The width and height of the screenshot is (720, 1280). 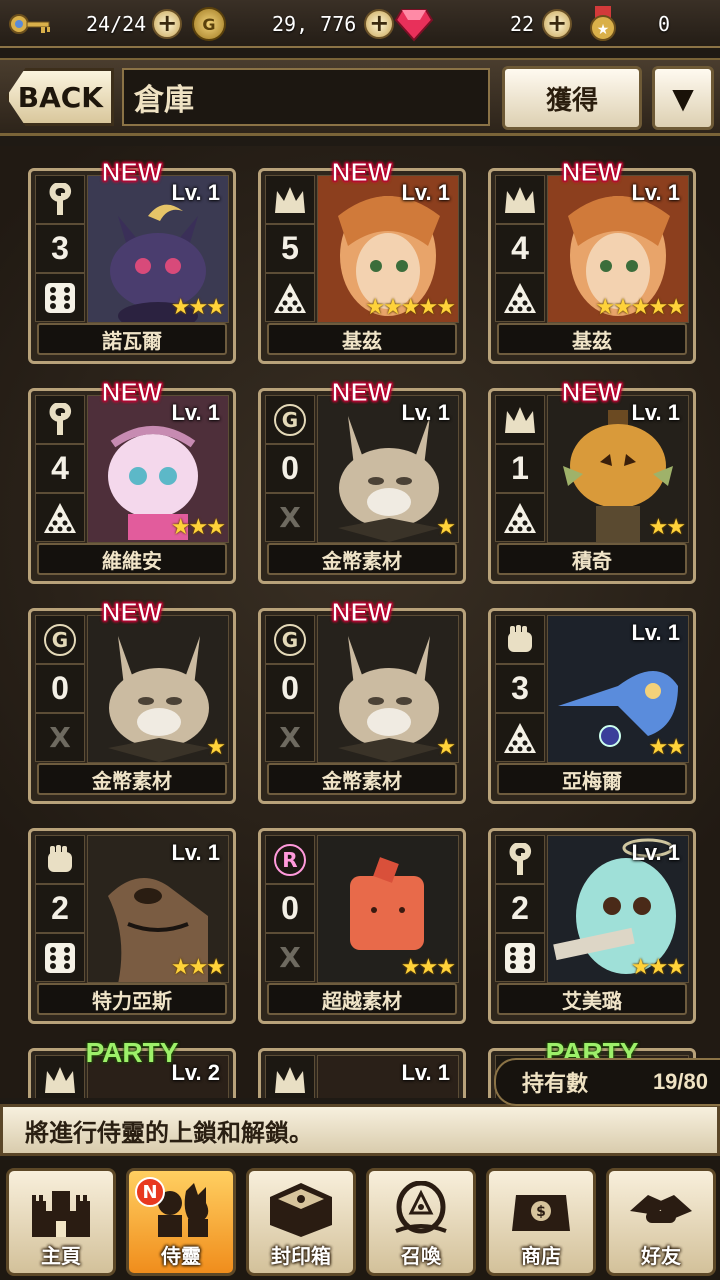 I want to click on obtain-sort-label: 獲得, so click(x=571, y=100).